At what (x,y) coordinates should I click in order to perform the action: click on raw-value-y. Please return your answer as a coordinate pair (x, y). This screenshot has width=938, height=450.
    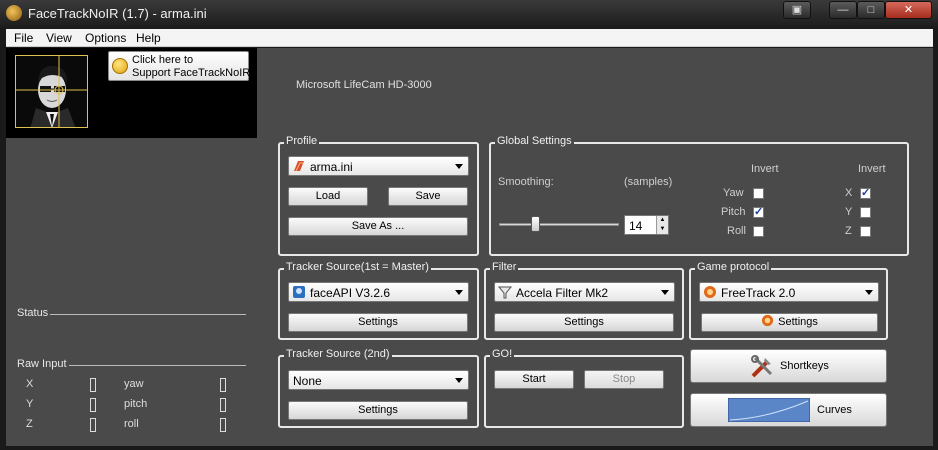
    Looking at the image, I should click on (93, 405).